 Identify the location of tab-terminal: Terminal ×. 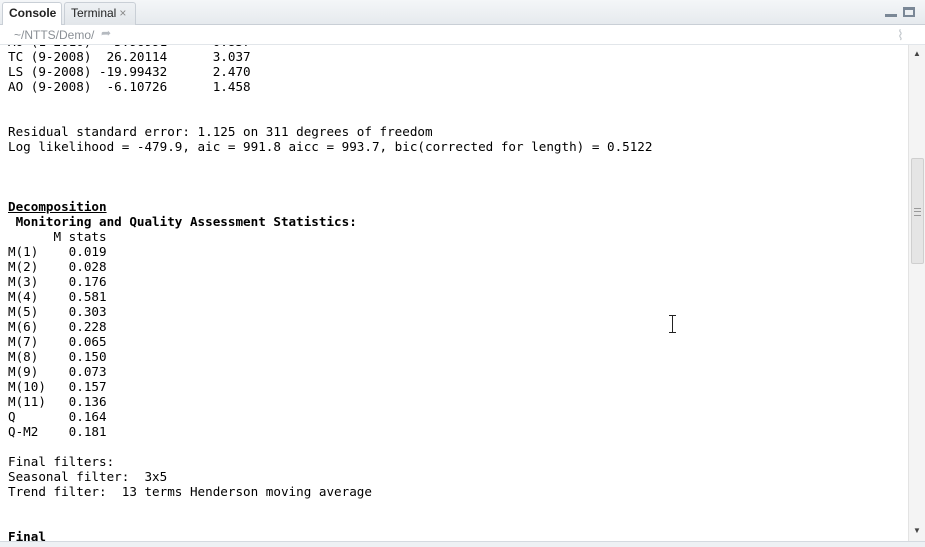
(100, 13).